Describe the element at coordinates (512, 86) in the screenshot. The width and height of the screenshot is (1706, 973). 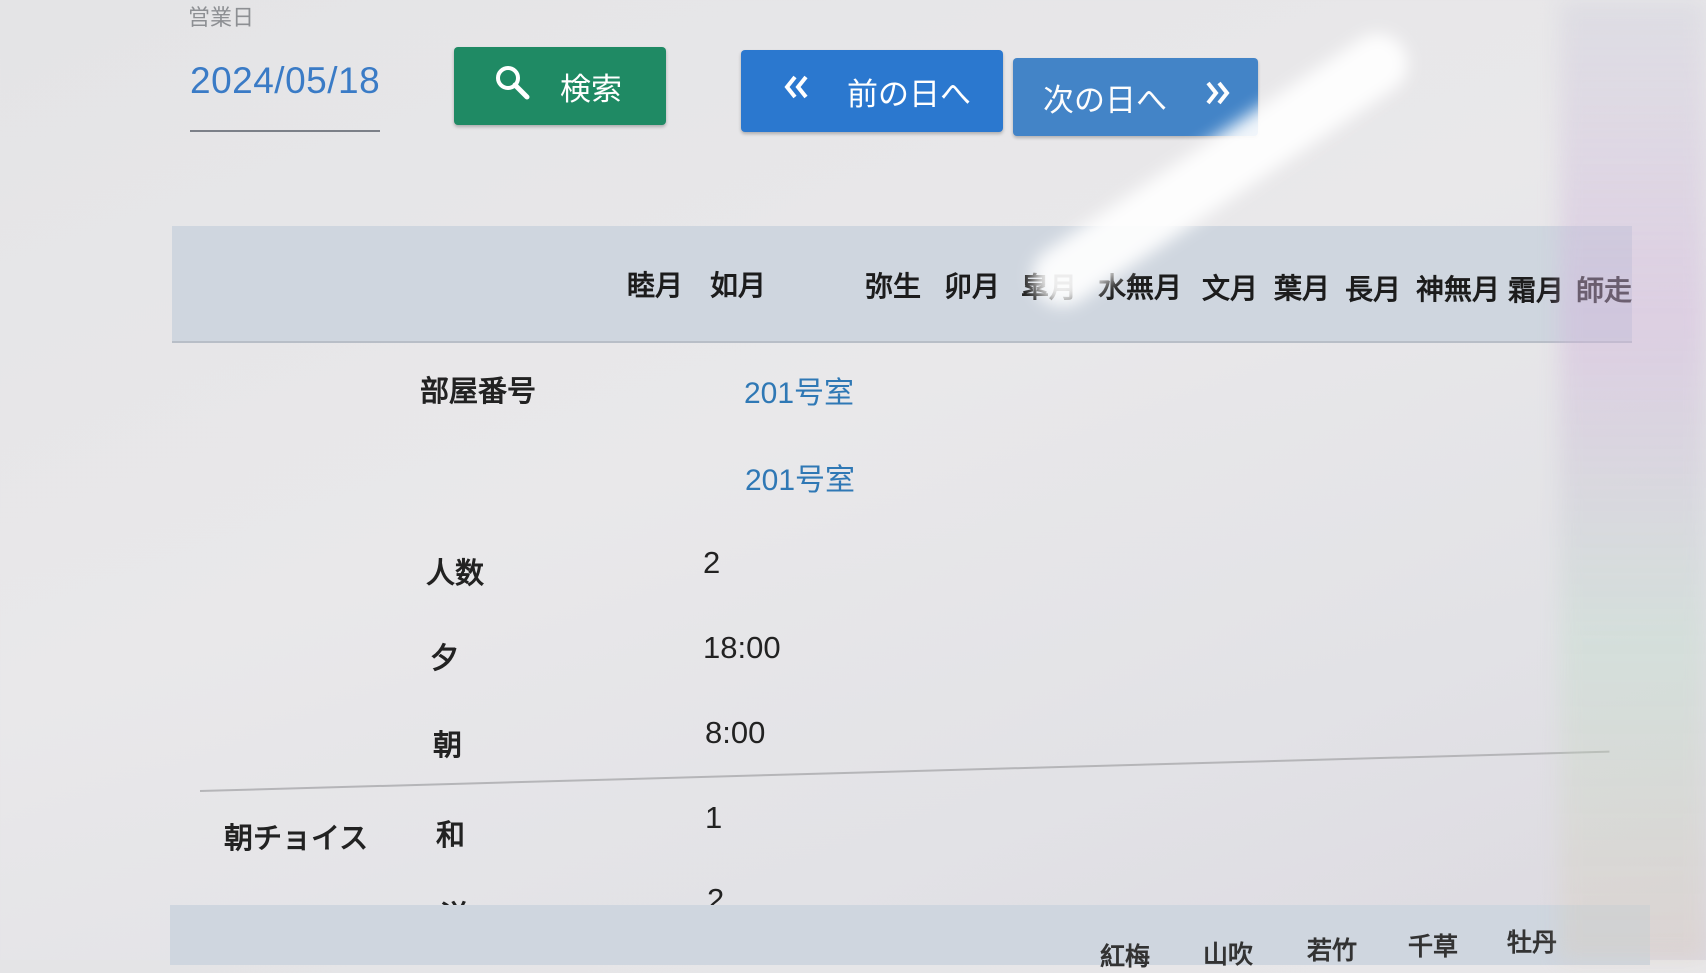
I see `search-icon` at that location.